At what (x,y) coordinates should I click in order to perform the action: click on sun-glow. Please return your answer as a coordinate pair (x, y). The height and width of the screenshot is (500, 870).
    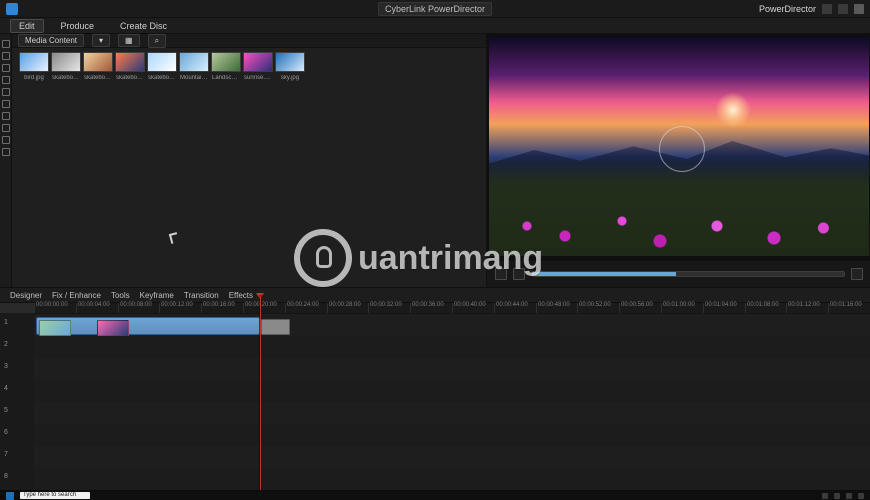
    Looking at the image, I should click on (733, 110).